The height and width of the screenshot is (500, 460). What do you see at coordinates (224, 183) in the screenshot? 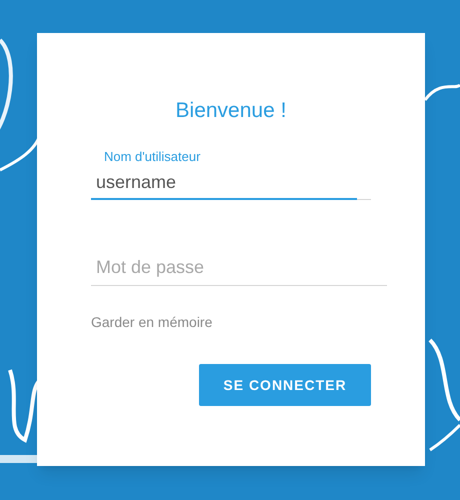
I see `username-field: username` at bounding box center [224, 183].